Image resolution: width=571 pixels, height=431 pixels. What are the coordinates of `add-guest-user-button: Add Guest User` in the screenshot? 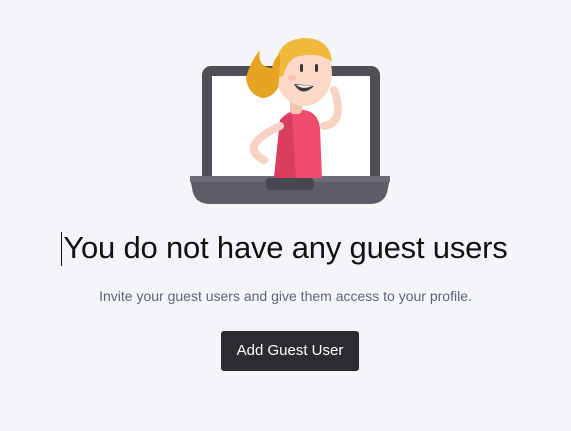 It's located at (290, 351).